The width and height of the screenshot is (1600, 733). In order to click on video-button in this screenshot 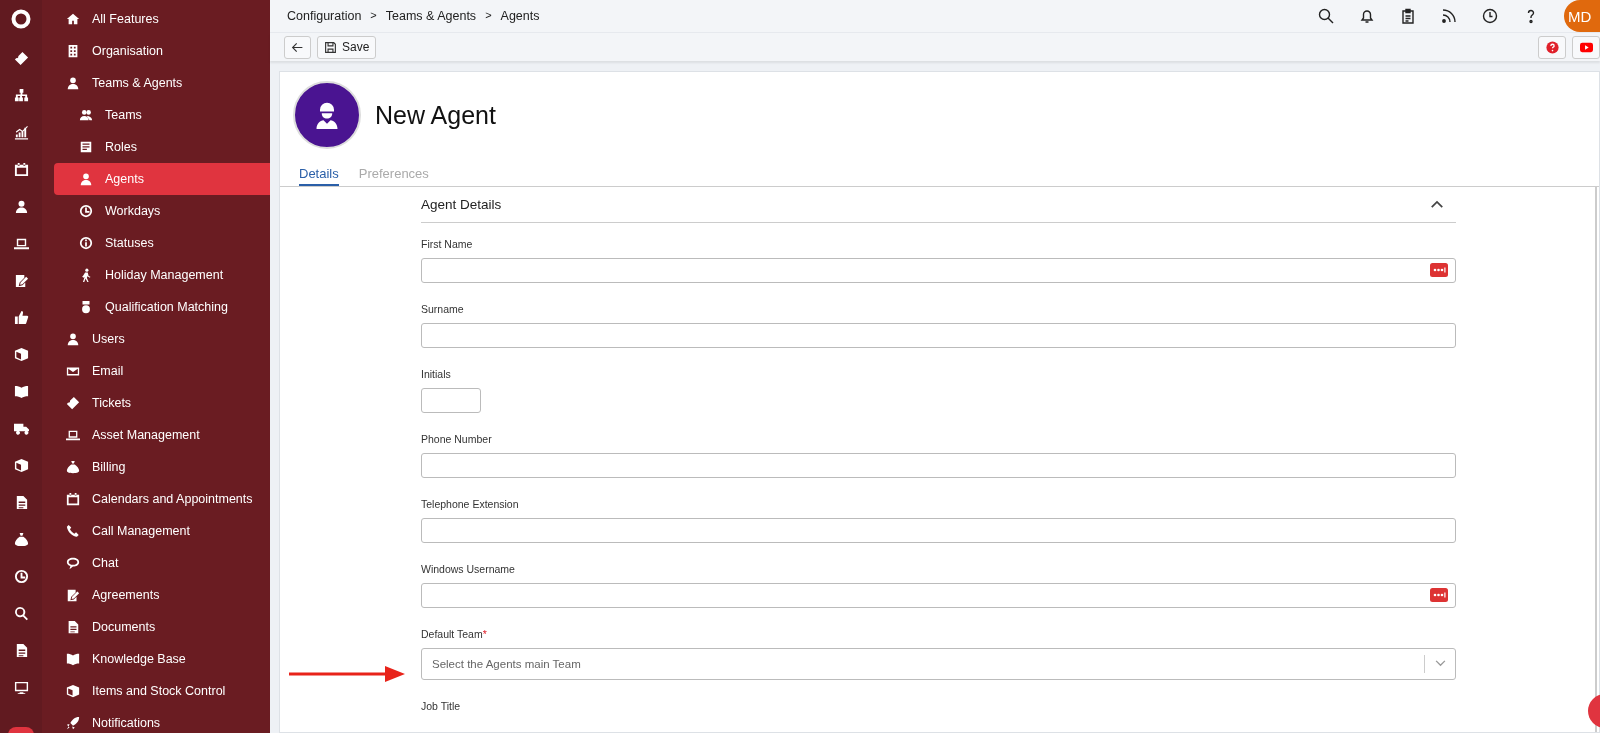, I will do `click(1586, 47)`.